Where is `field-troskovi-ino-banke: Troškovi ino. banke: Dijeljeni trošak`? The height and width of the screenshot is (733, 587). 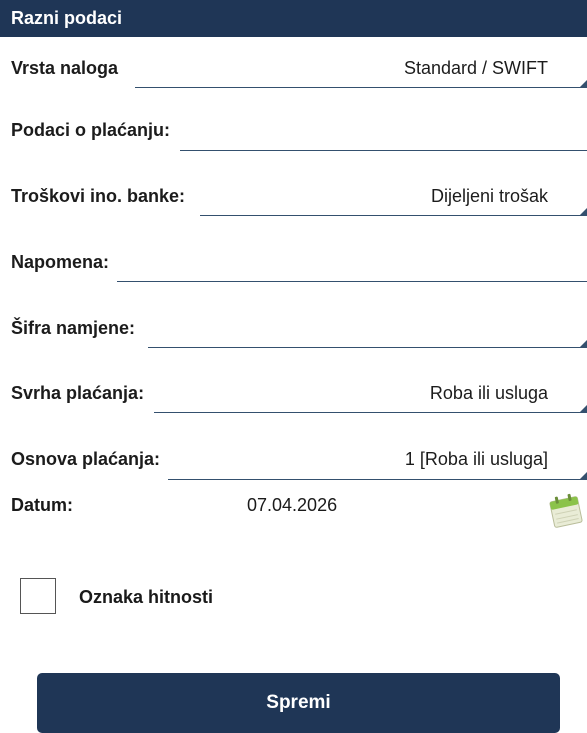
field-troskovi-ino-banke: Troškovi ino. banke: Dijeljeni trošak is located at coordinates (293, 197).